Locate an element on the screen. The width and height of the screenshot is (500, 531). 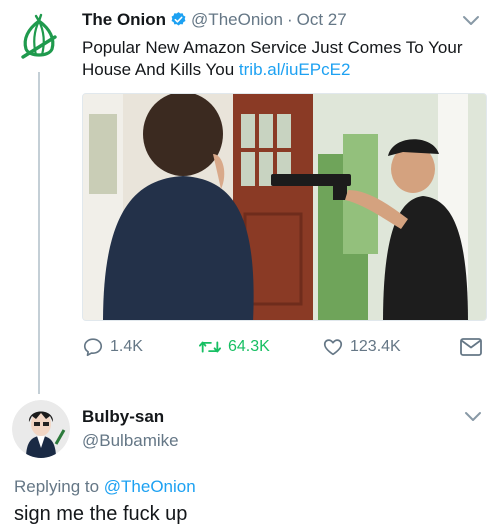
reply-handle: @Bulbamike is located at coordinates (130, 441).